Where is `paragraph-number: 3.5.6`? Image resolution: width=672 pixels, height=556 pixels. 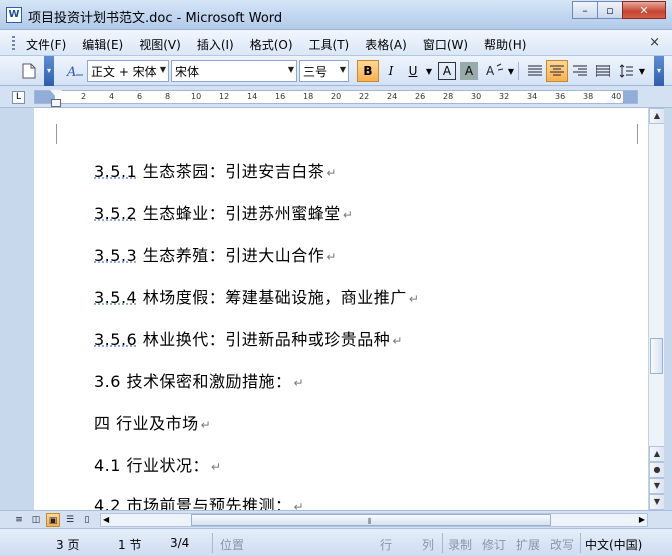
paragraph-number: 3.5.6 is located at coordinates (116, 339).